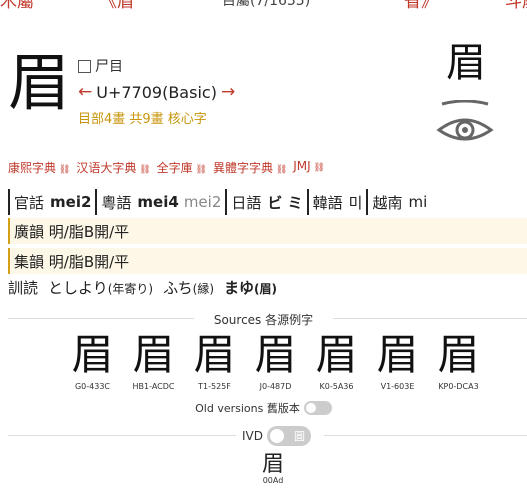 This screenshot has width=527, height=489. Describe the element at coordinates (267, 261) in the screenshot. I see `jiyun-row: 集韻 明/脂B開/平` at that location.